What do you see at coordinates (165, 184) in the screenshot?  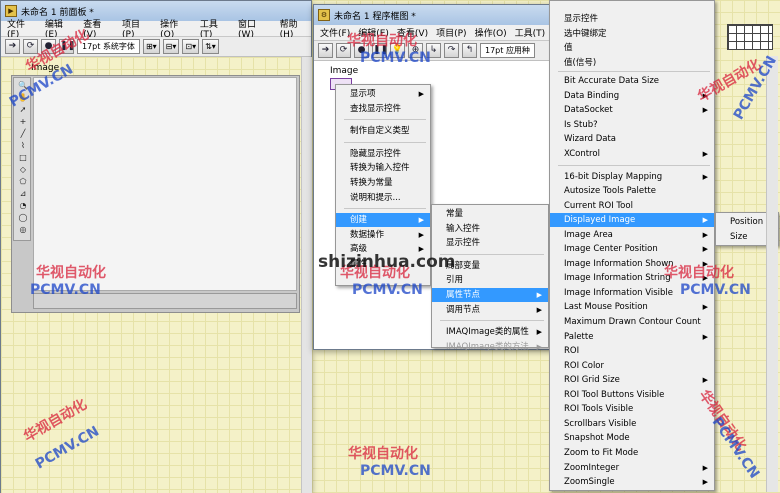 I see `image-canvas` at bounding box center [165, 184].